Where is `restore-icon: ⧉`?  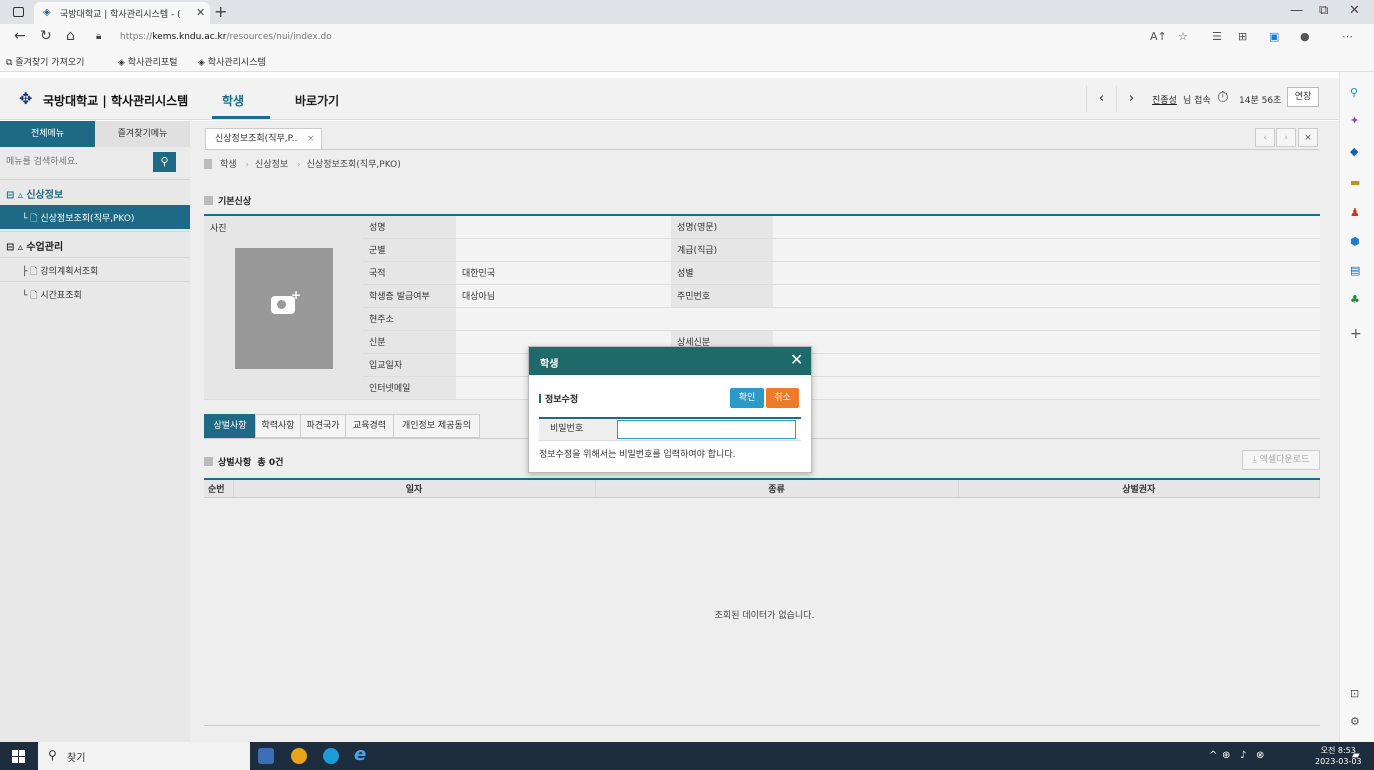 restore-icon: ⧉ is located at coordinates (1323, 10).